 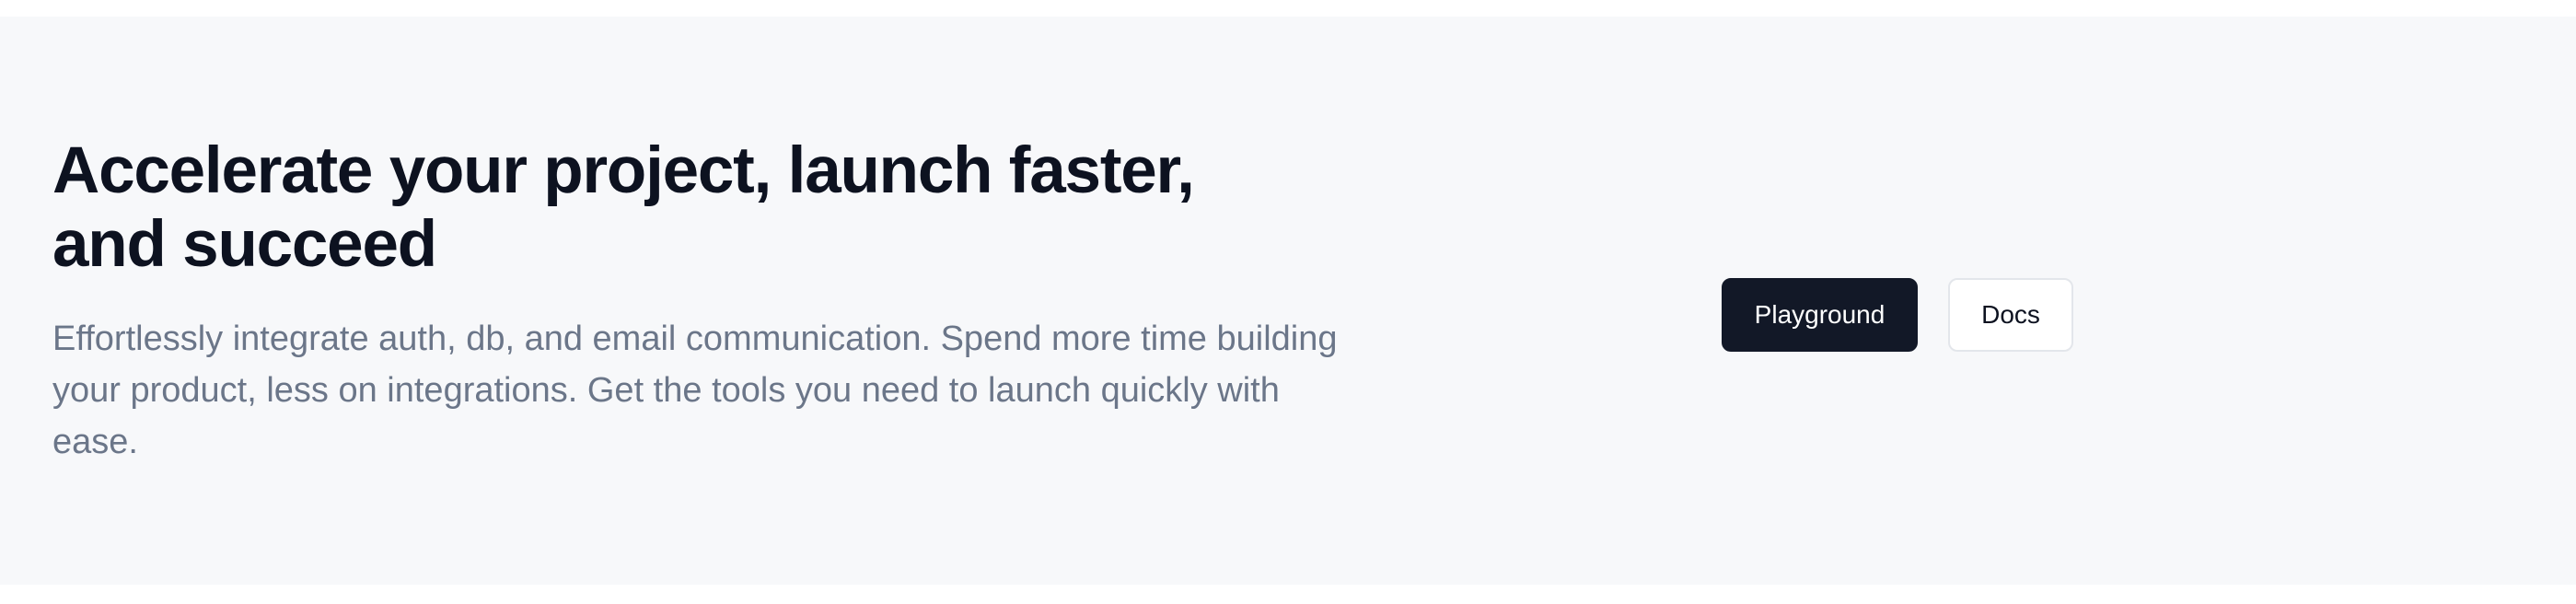 What do you see at coordinates (2010, 315) in the screenshot?
I see `docs-button: Docs` at bounding box center [2010, 315].